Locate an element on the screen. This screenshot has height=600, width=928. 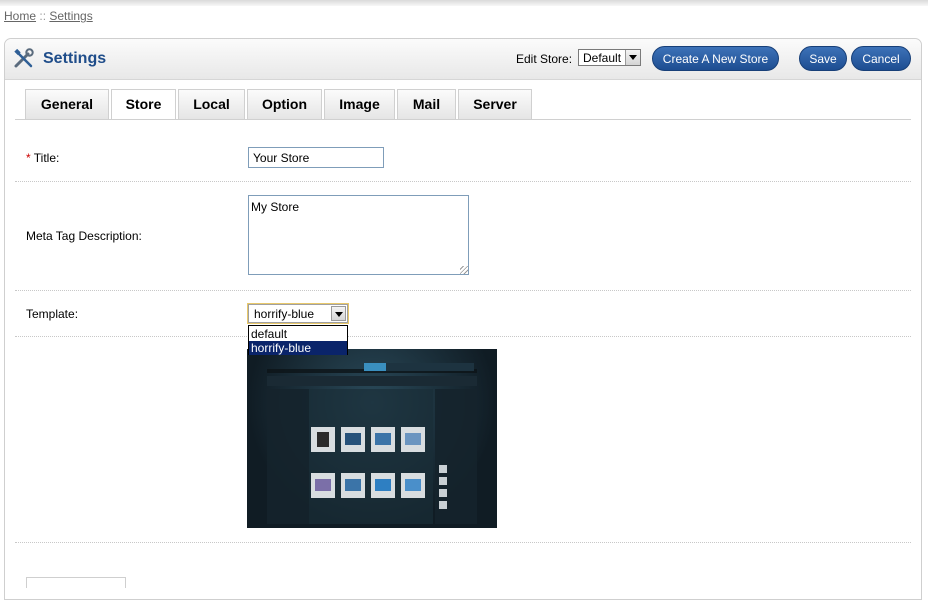
template-screenshot-graphic is located at coordinates (372, 443).